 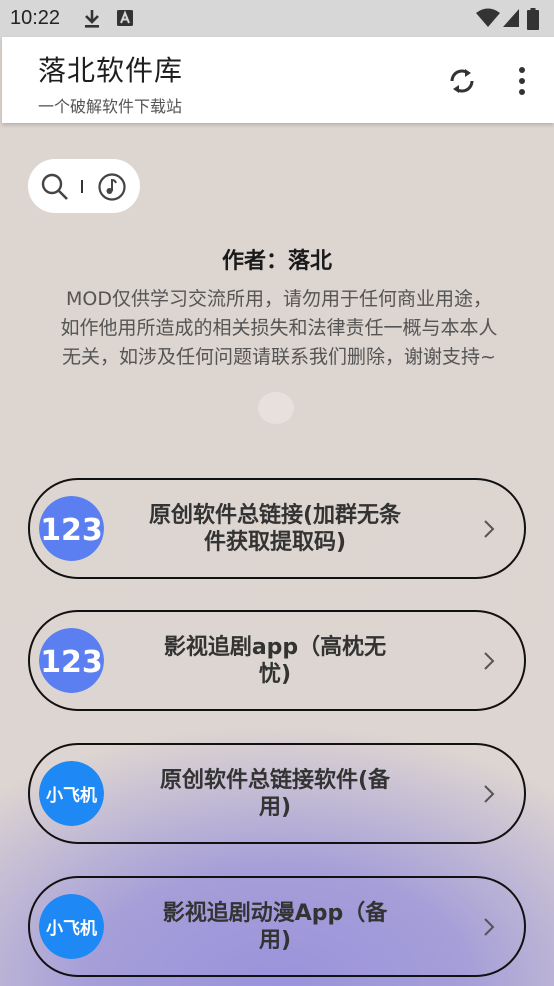 I want to click on signal-icon, so click(x=511, y=18).